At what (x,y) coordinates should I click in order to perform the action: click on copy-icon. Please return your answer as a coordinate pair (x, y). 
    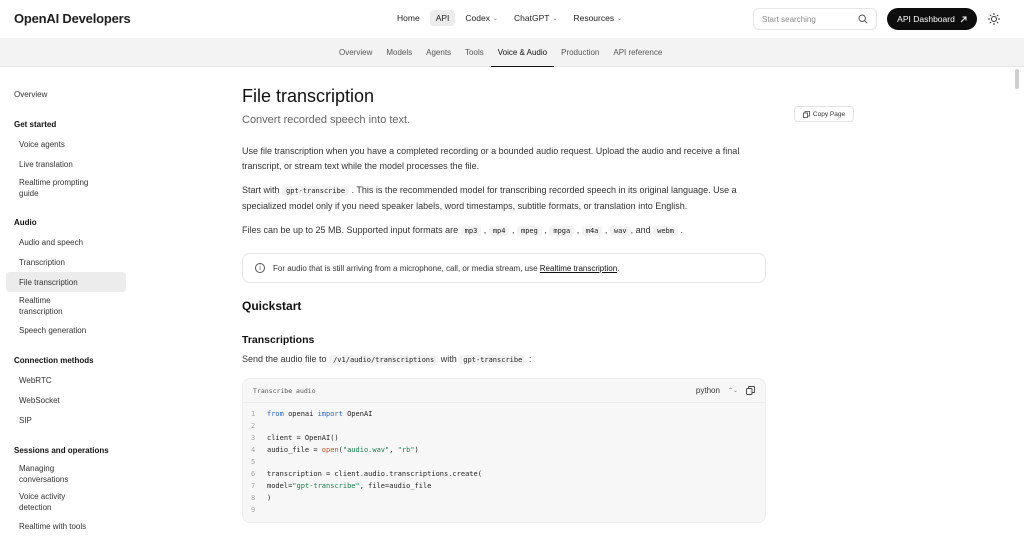
    Looking at the image, I should click on (806, 114).